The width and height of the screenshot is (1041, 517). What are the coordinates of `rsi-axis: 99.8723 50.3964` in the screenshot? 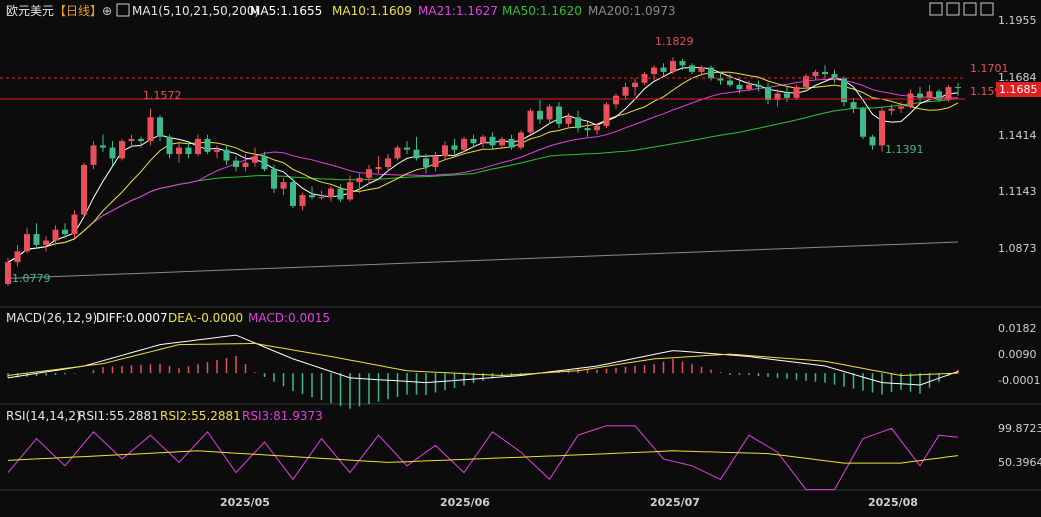 It's located at (1019, 445).